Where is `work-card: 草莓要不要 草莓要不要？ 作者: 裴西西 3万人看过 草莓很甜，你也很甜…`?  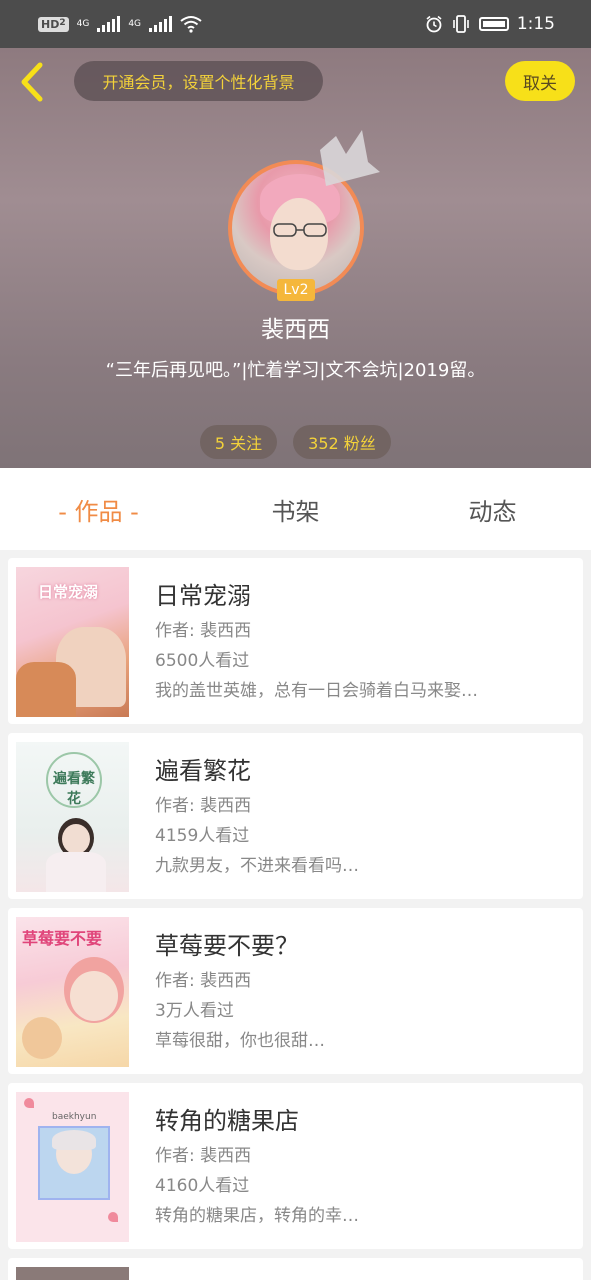
work-card: 草莓要不要 草莓要不要？ 作者: 裴西西 3万人看过 草莓很甜，你也很甜… is located at coordinates (295, 991).